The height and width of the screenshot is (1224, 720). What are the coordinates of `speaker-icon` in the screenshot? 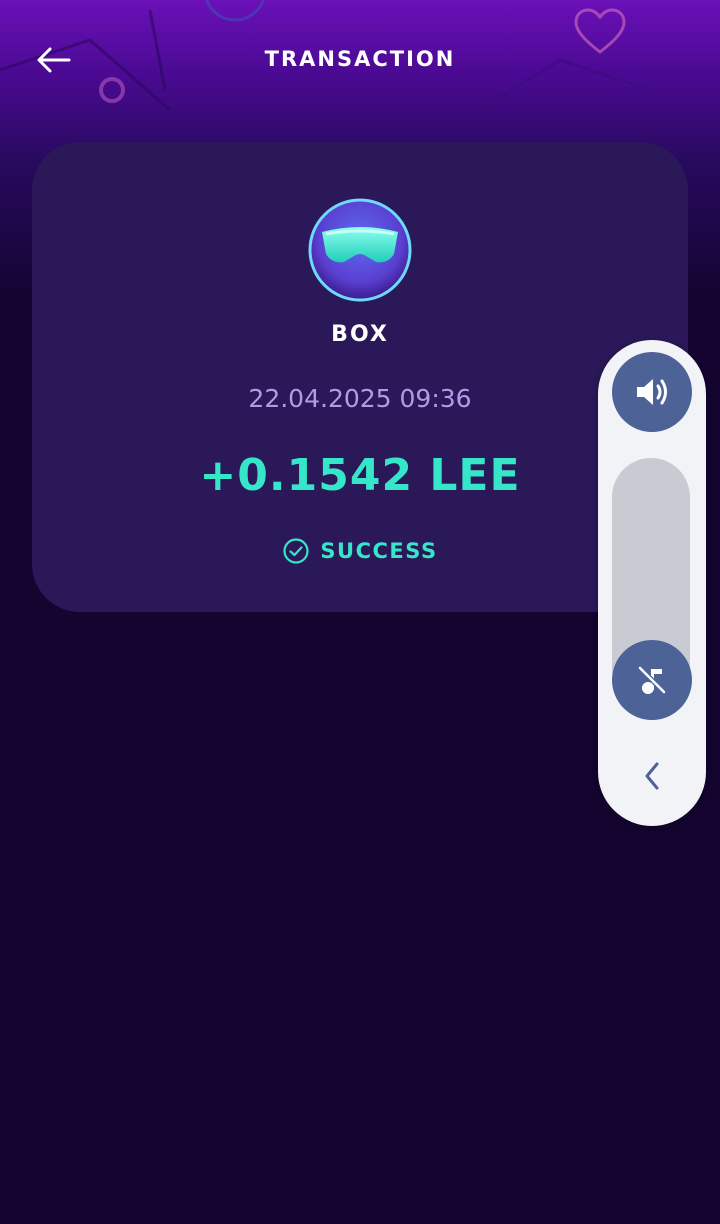 It's located at (652, 392).